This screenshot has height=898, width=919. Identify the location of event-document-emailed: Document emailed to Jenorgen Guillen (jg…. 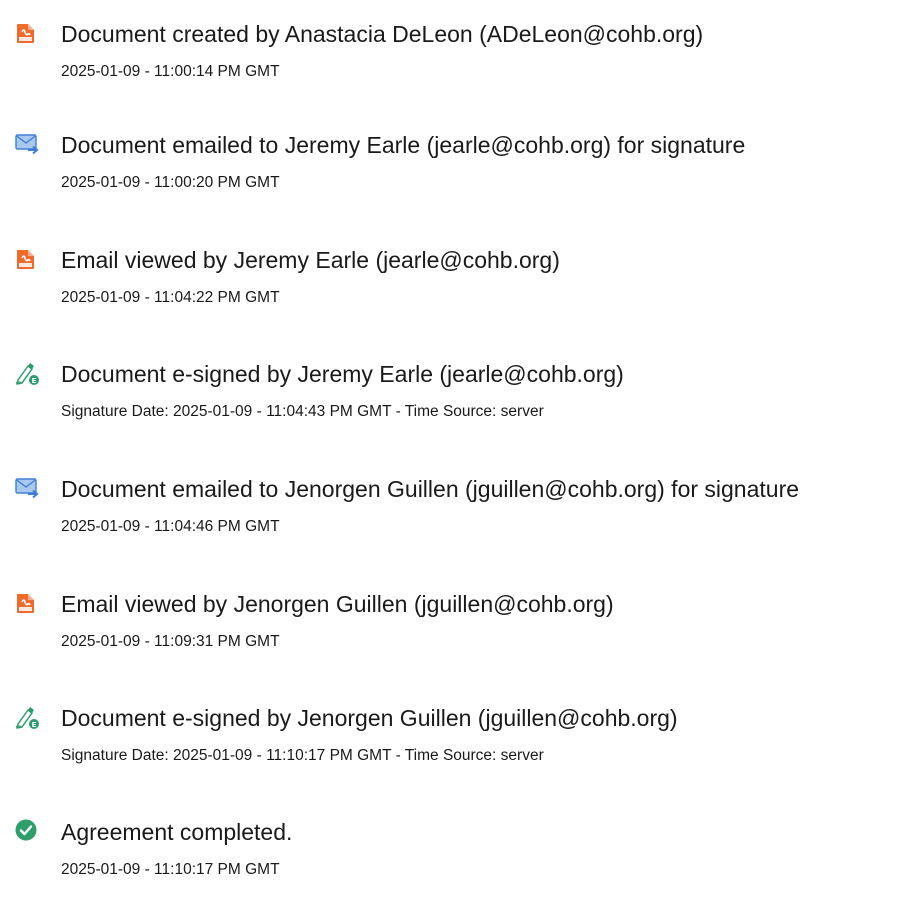
(459, 515).